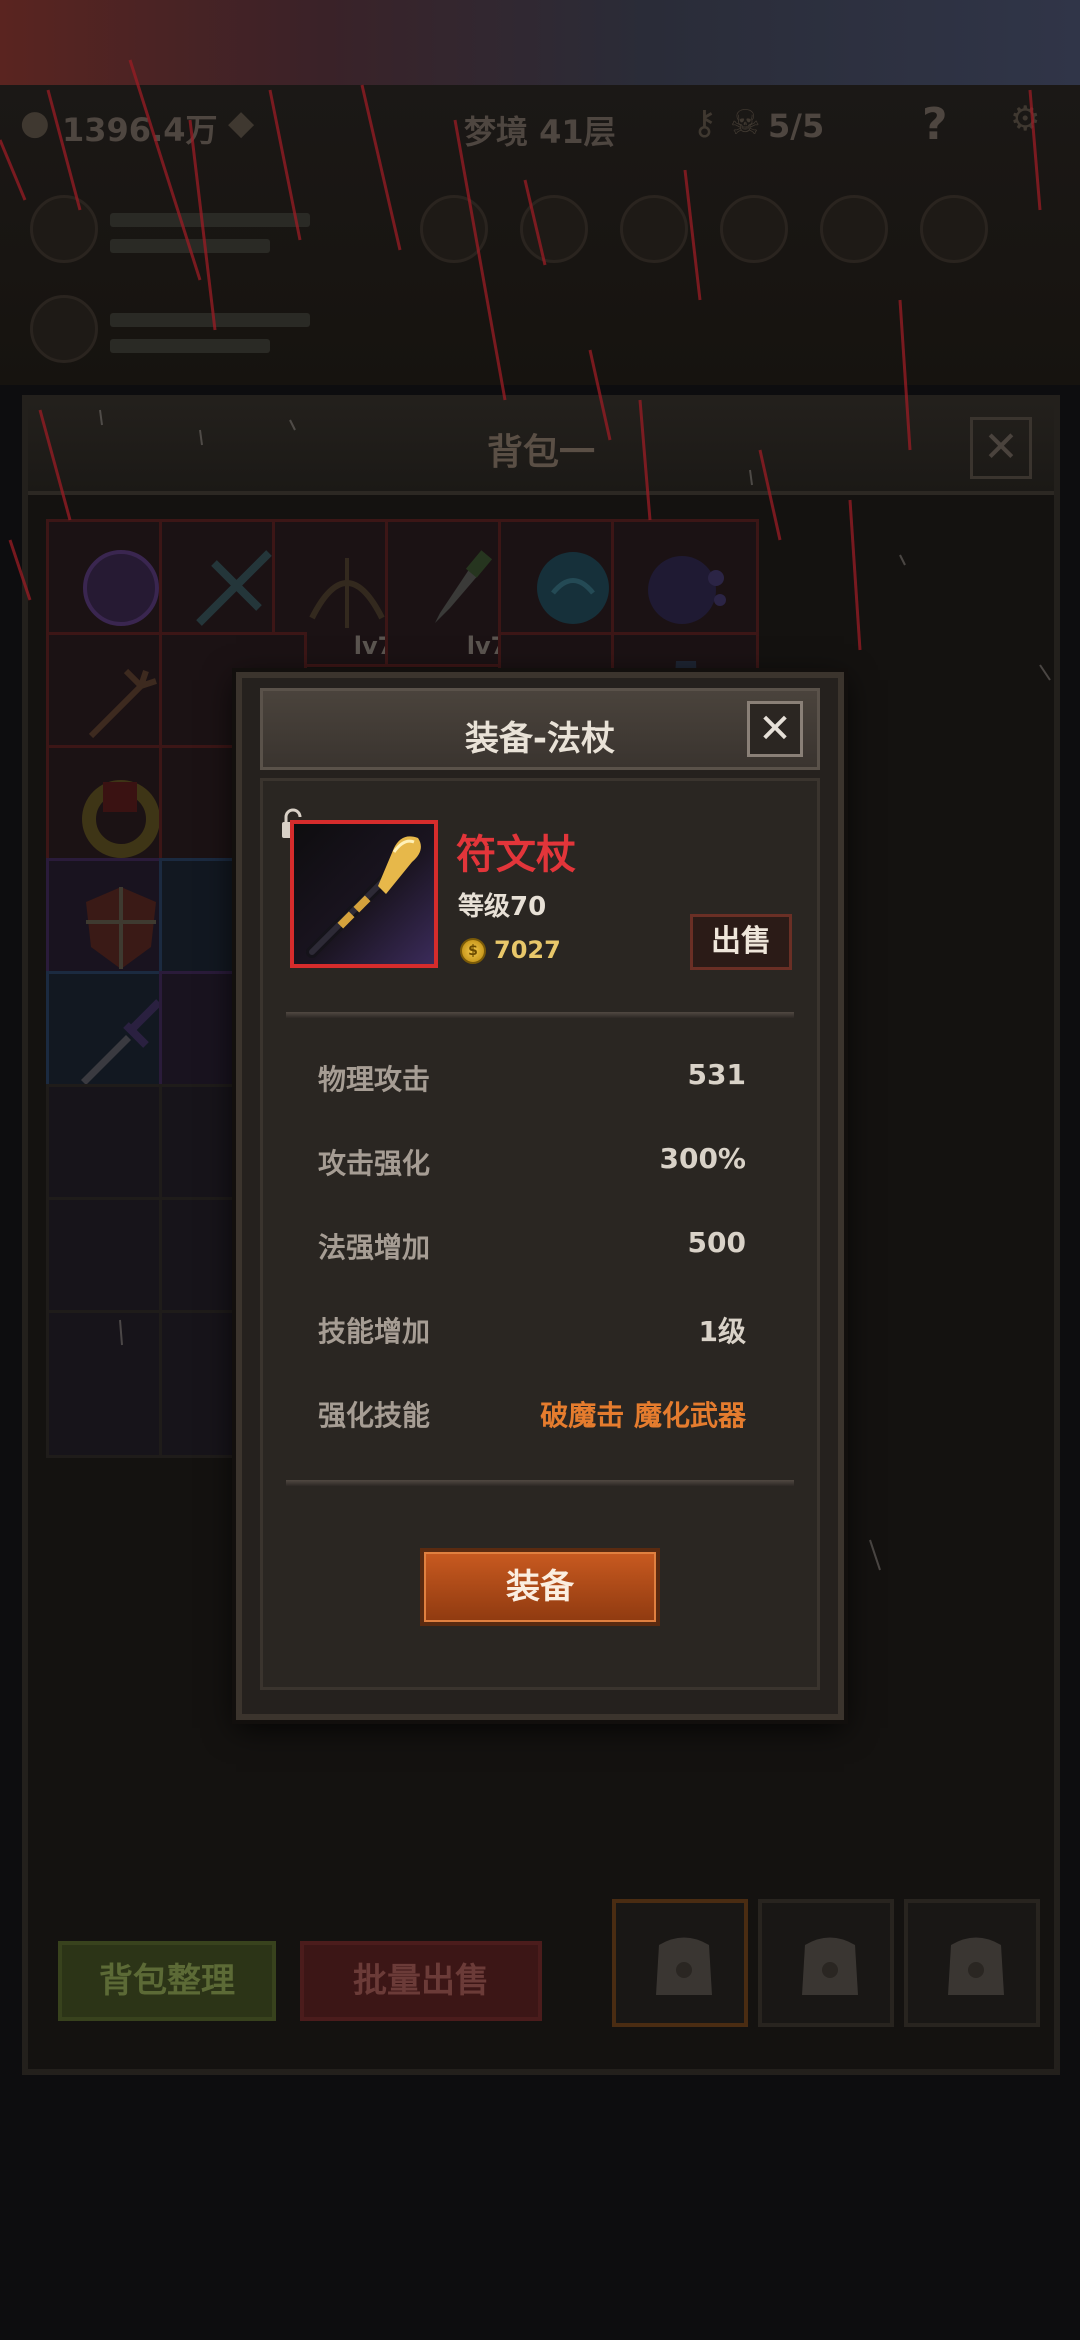  Describe the element at coordinates (374, 1247) in the screenshot. I see `stat-label: 法强增加` at that location.